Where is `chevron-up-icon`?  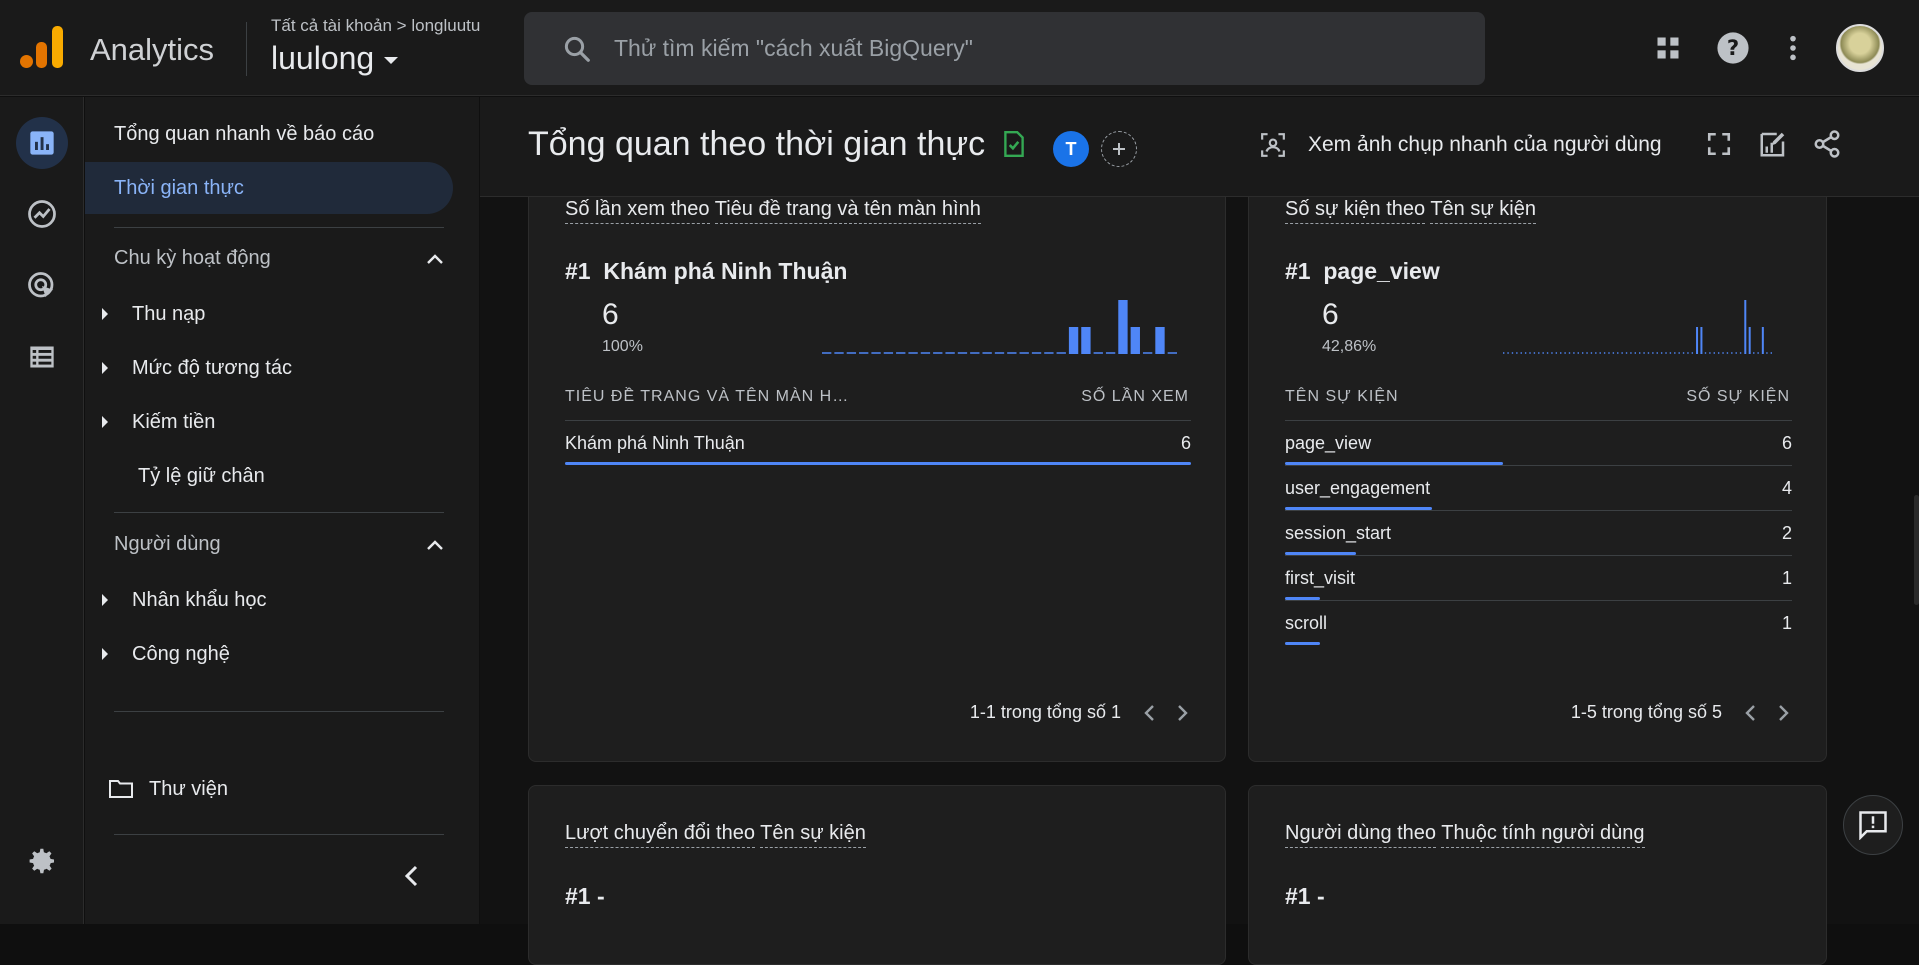 chevron-up-icon is located at coordinates (435, 258).